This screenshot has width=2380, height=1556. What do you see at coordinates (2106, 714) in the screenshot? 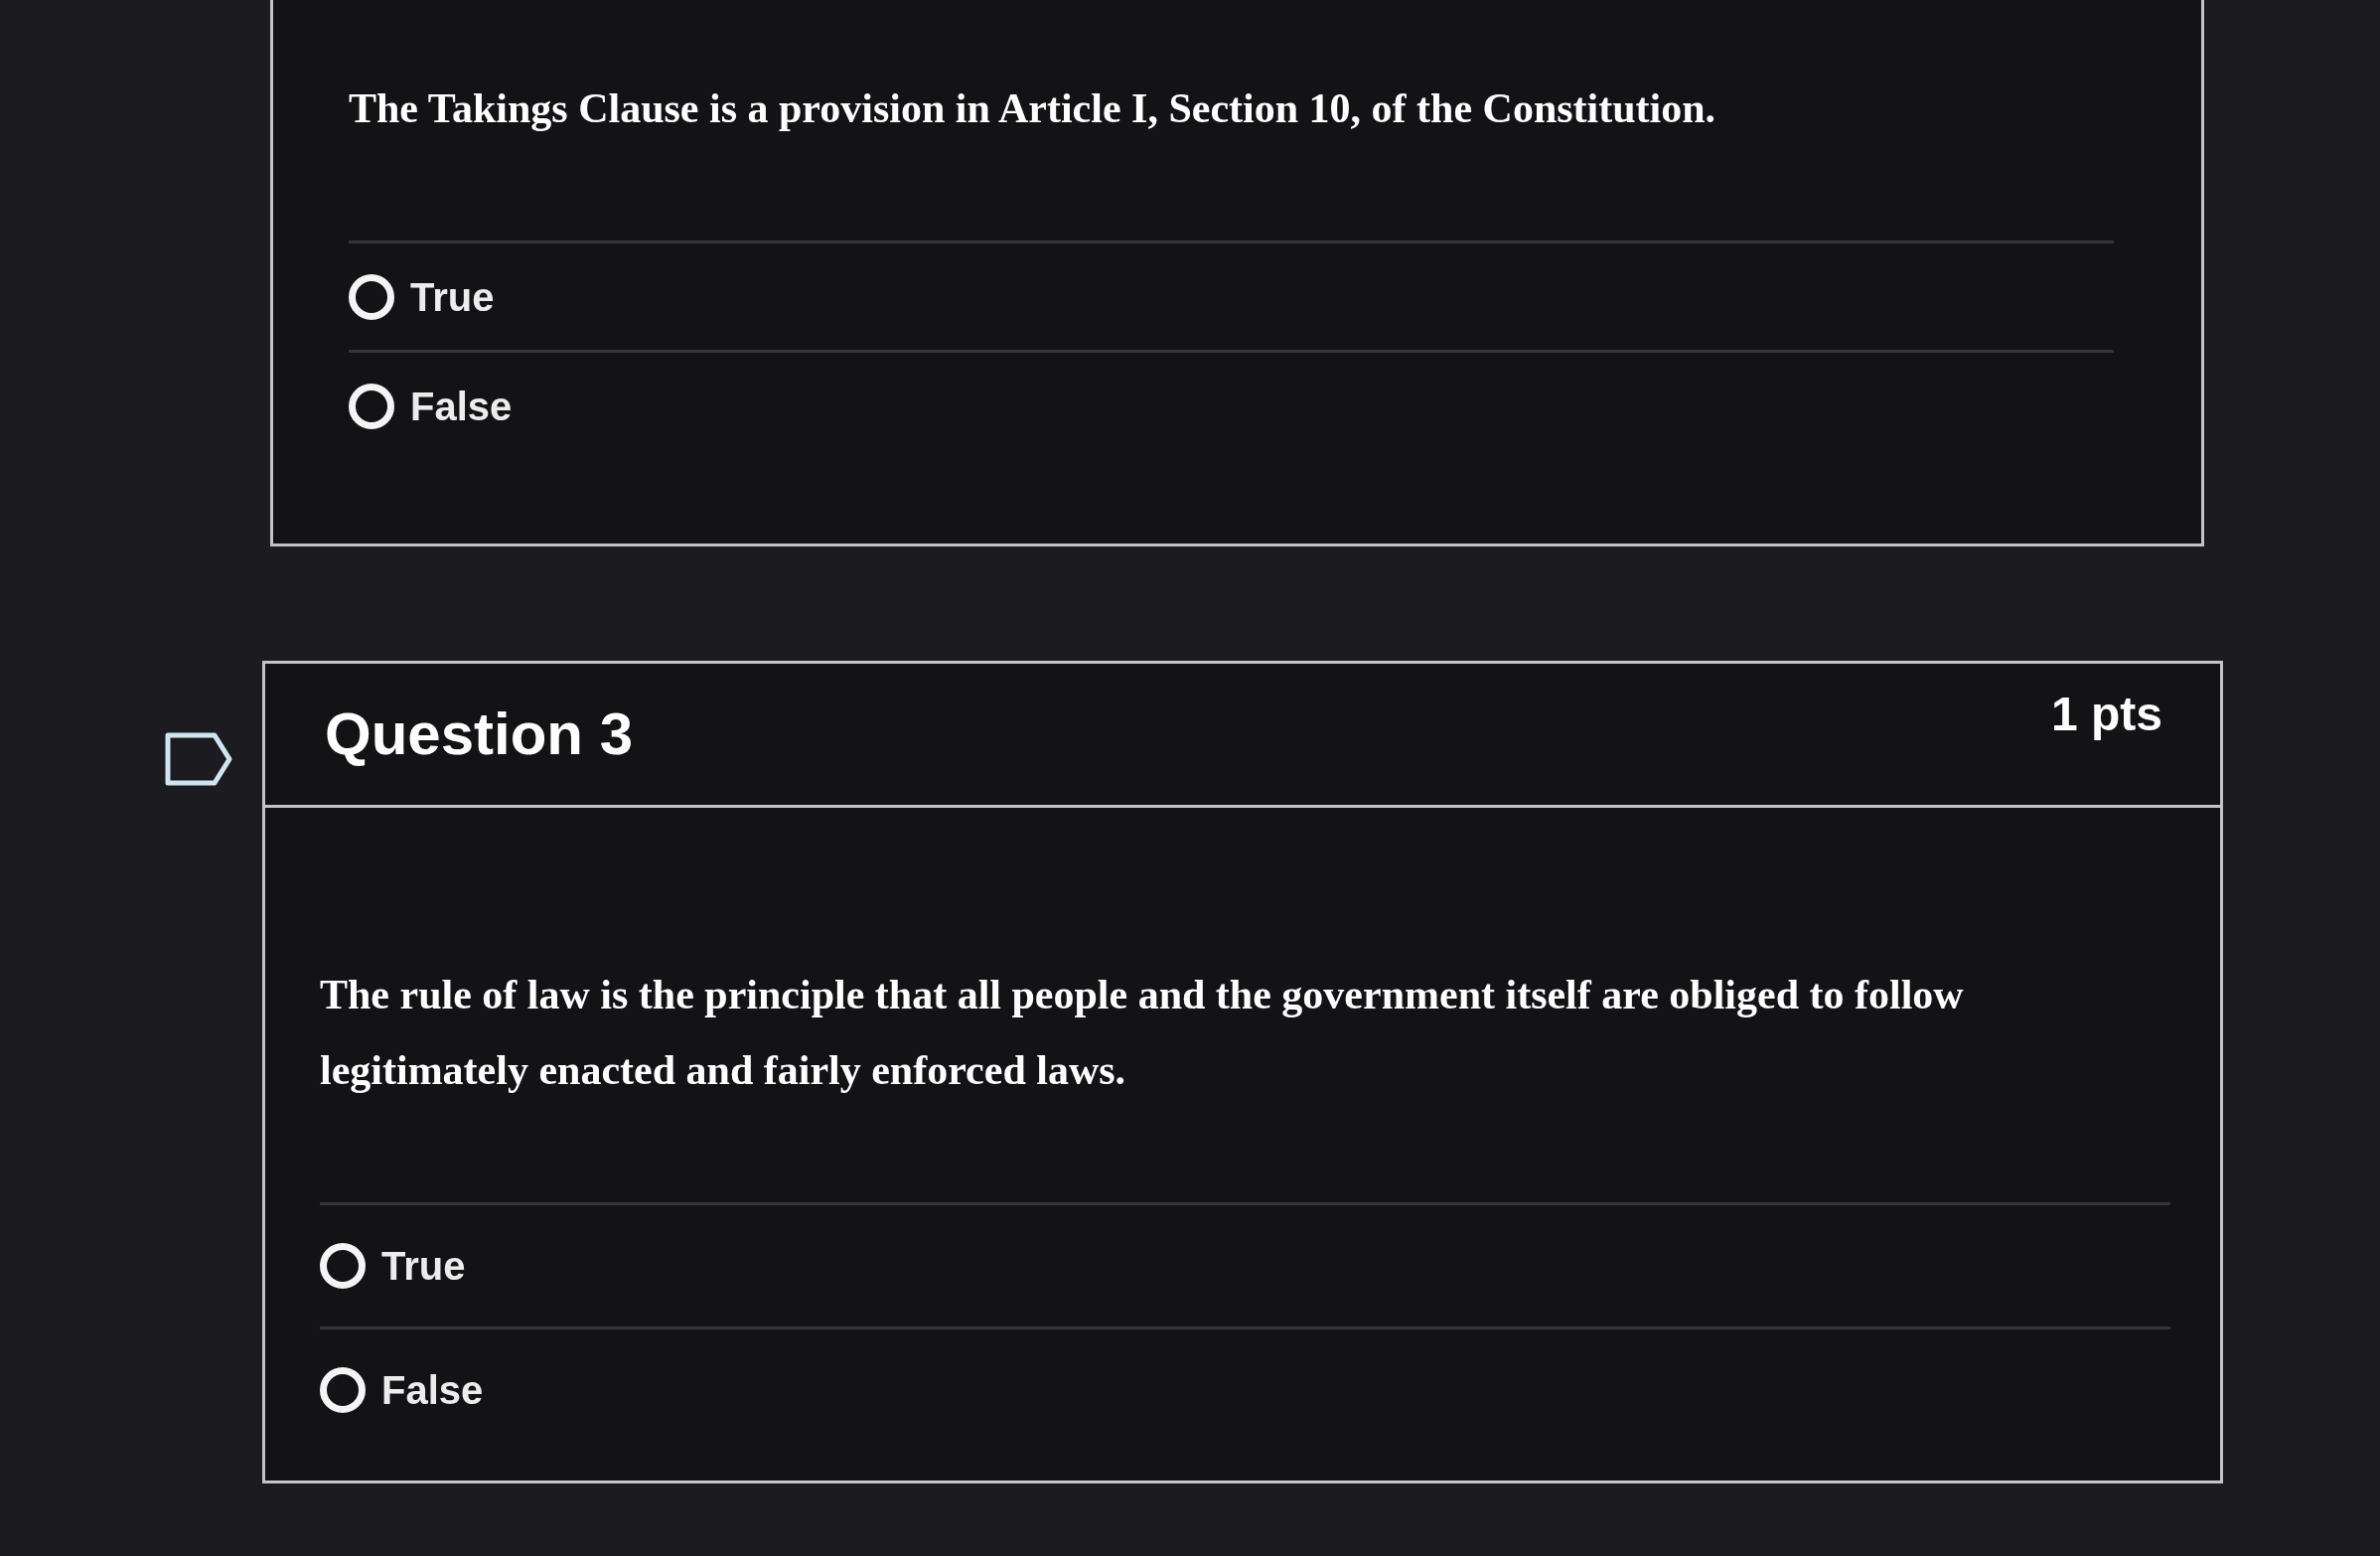
I see `points-label: 1 pts` at bounding box center [2106, 714].